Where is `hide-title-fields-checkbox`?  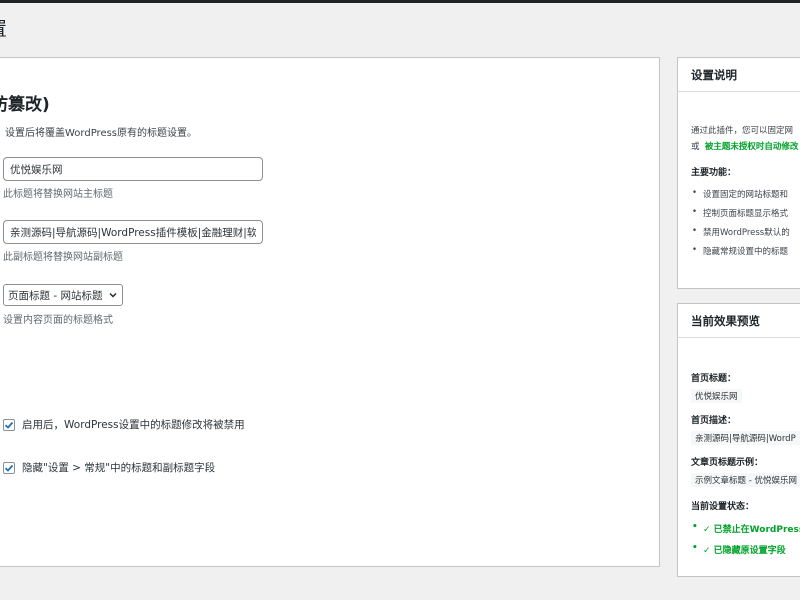 hide-title-fields-checkbox is located at coordinates (9, 467).